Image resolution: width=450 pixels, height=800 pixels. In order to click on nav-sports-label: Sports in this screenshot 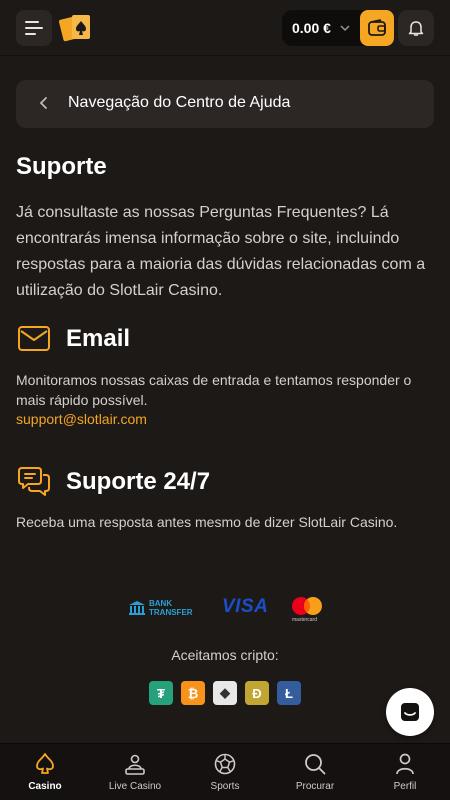, I will do `click(225, 786)`.